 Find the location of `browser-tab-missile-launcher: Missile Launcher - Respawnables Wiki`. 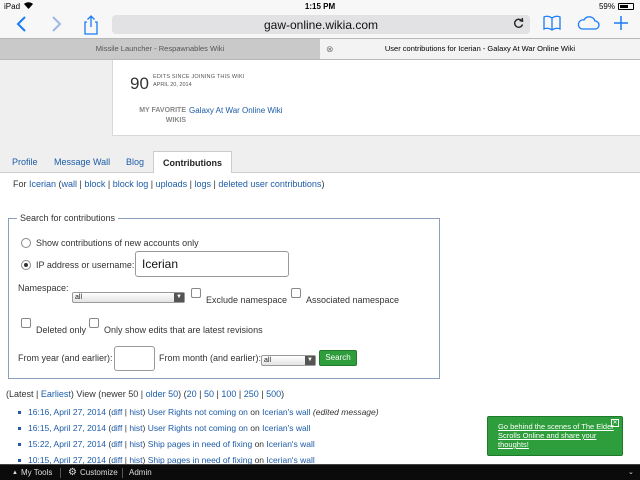

browser-tab-missile-launcher: Missile Launcher - Respawnables Wiki is located at coordinates (160, 49).